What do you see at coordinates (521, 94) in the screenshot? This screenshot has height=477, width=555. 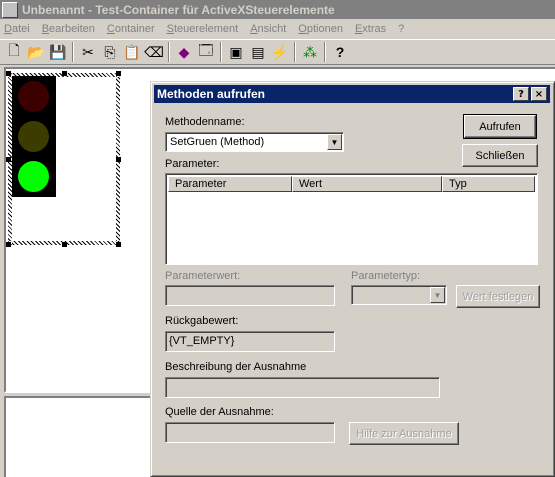 I see `help-caption-button: ?` at bounding box center [521, 94].